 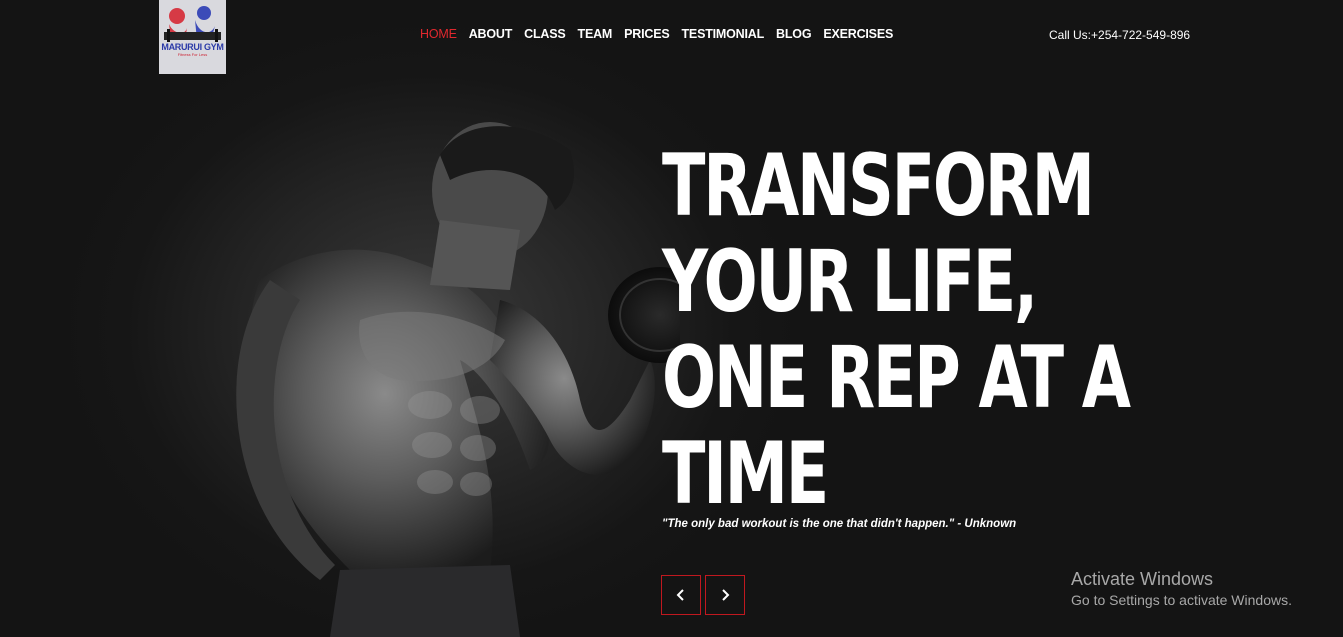 What do you see at coordinates (192, 54) in the screenshot?
I see `logo-tagline: Fitness For Less` at bounding box center [192, 54].